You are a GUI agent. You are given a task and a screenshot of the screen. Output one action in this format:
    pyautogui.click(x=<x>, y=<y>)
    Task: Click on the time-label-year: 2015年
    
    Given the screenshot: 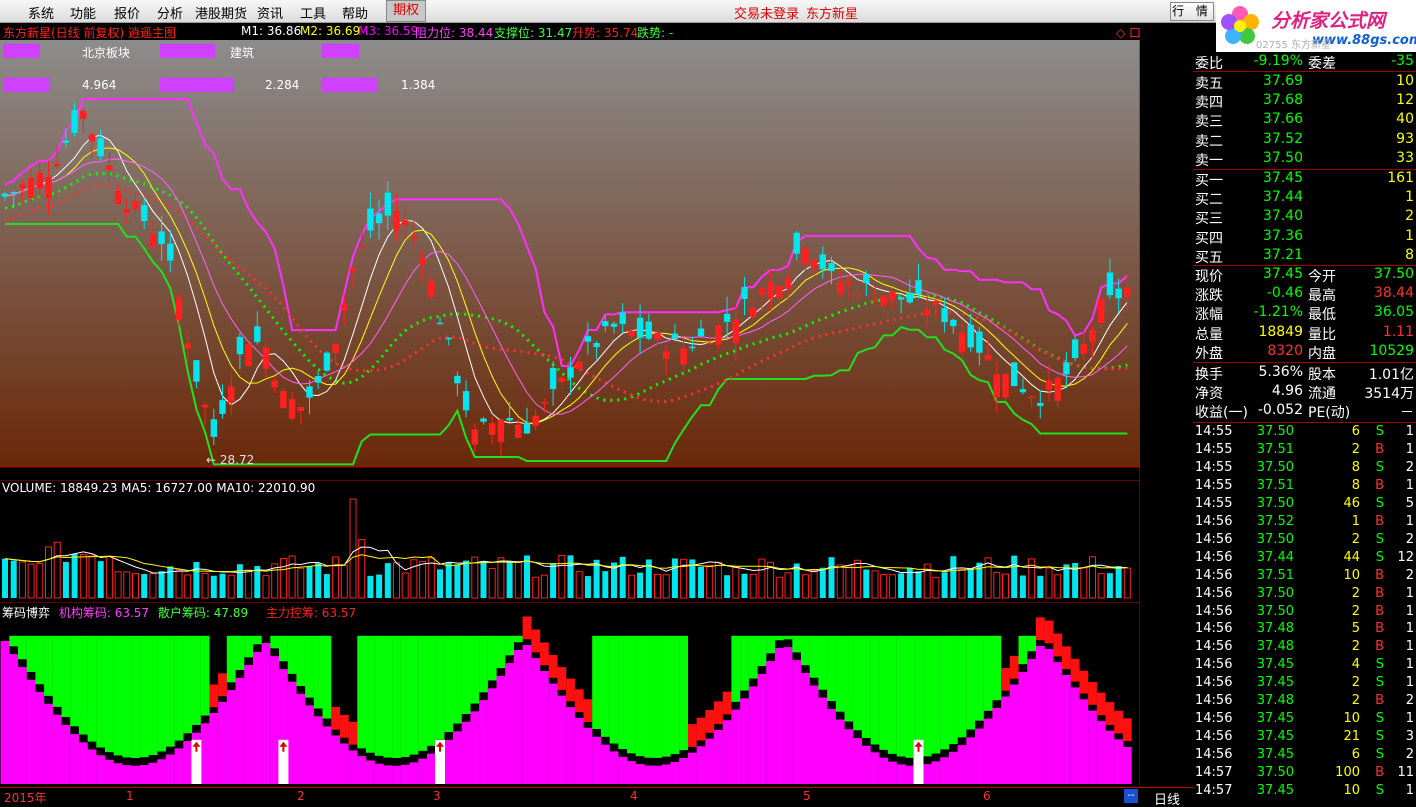 What is the action you would take?
    pyautogui.click(x=25, y=798)
    